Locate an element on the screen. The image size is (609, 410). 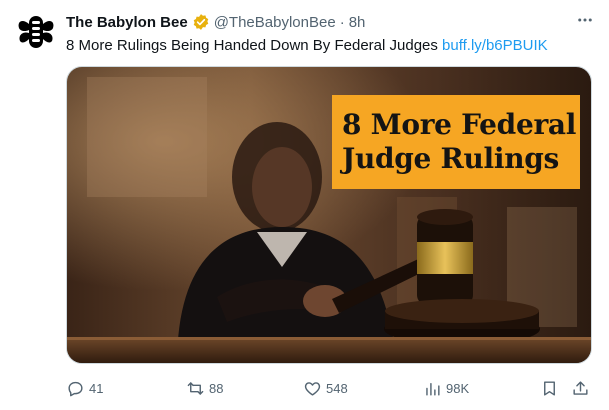
tweet-header: The Babylon Bee @TheBabylonBee · 8h is located at coordinates (215, 22).